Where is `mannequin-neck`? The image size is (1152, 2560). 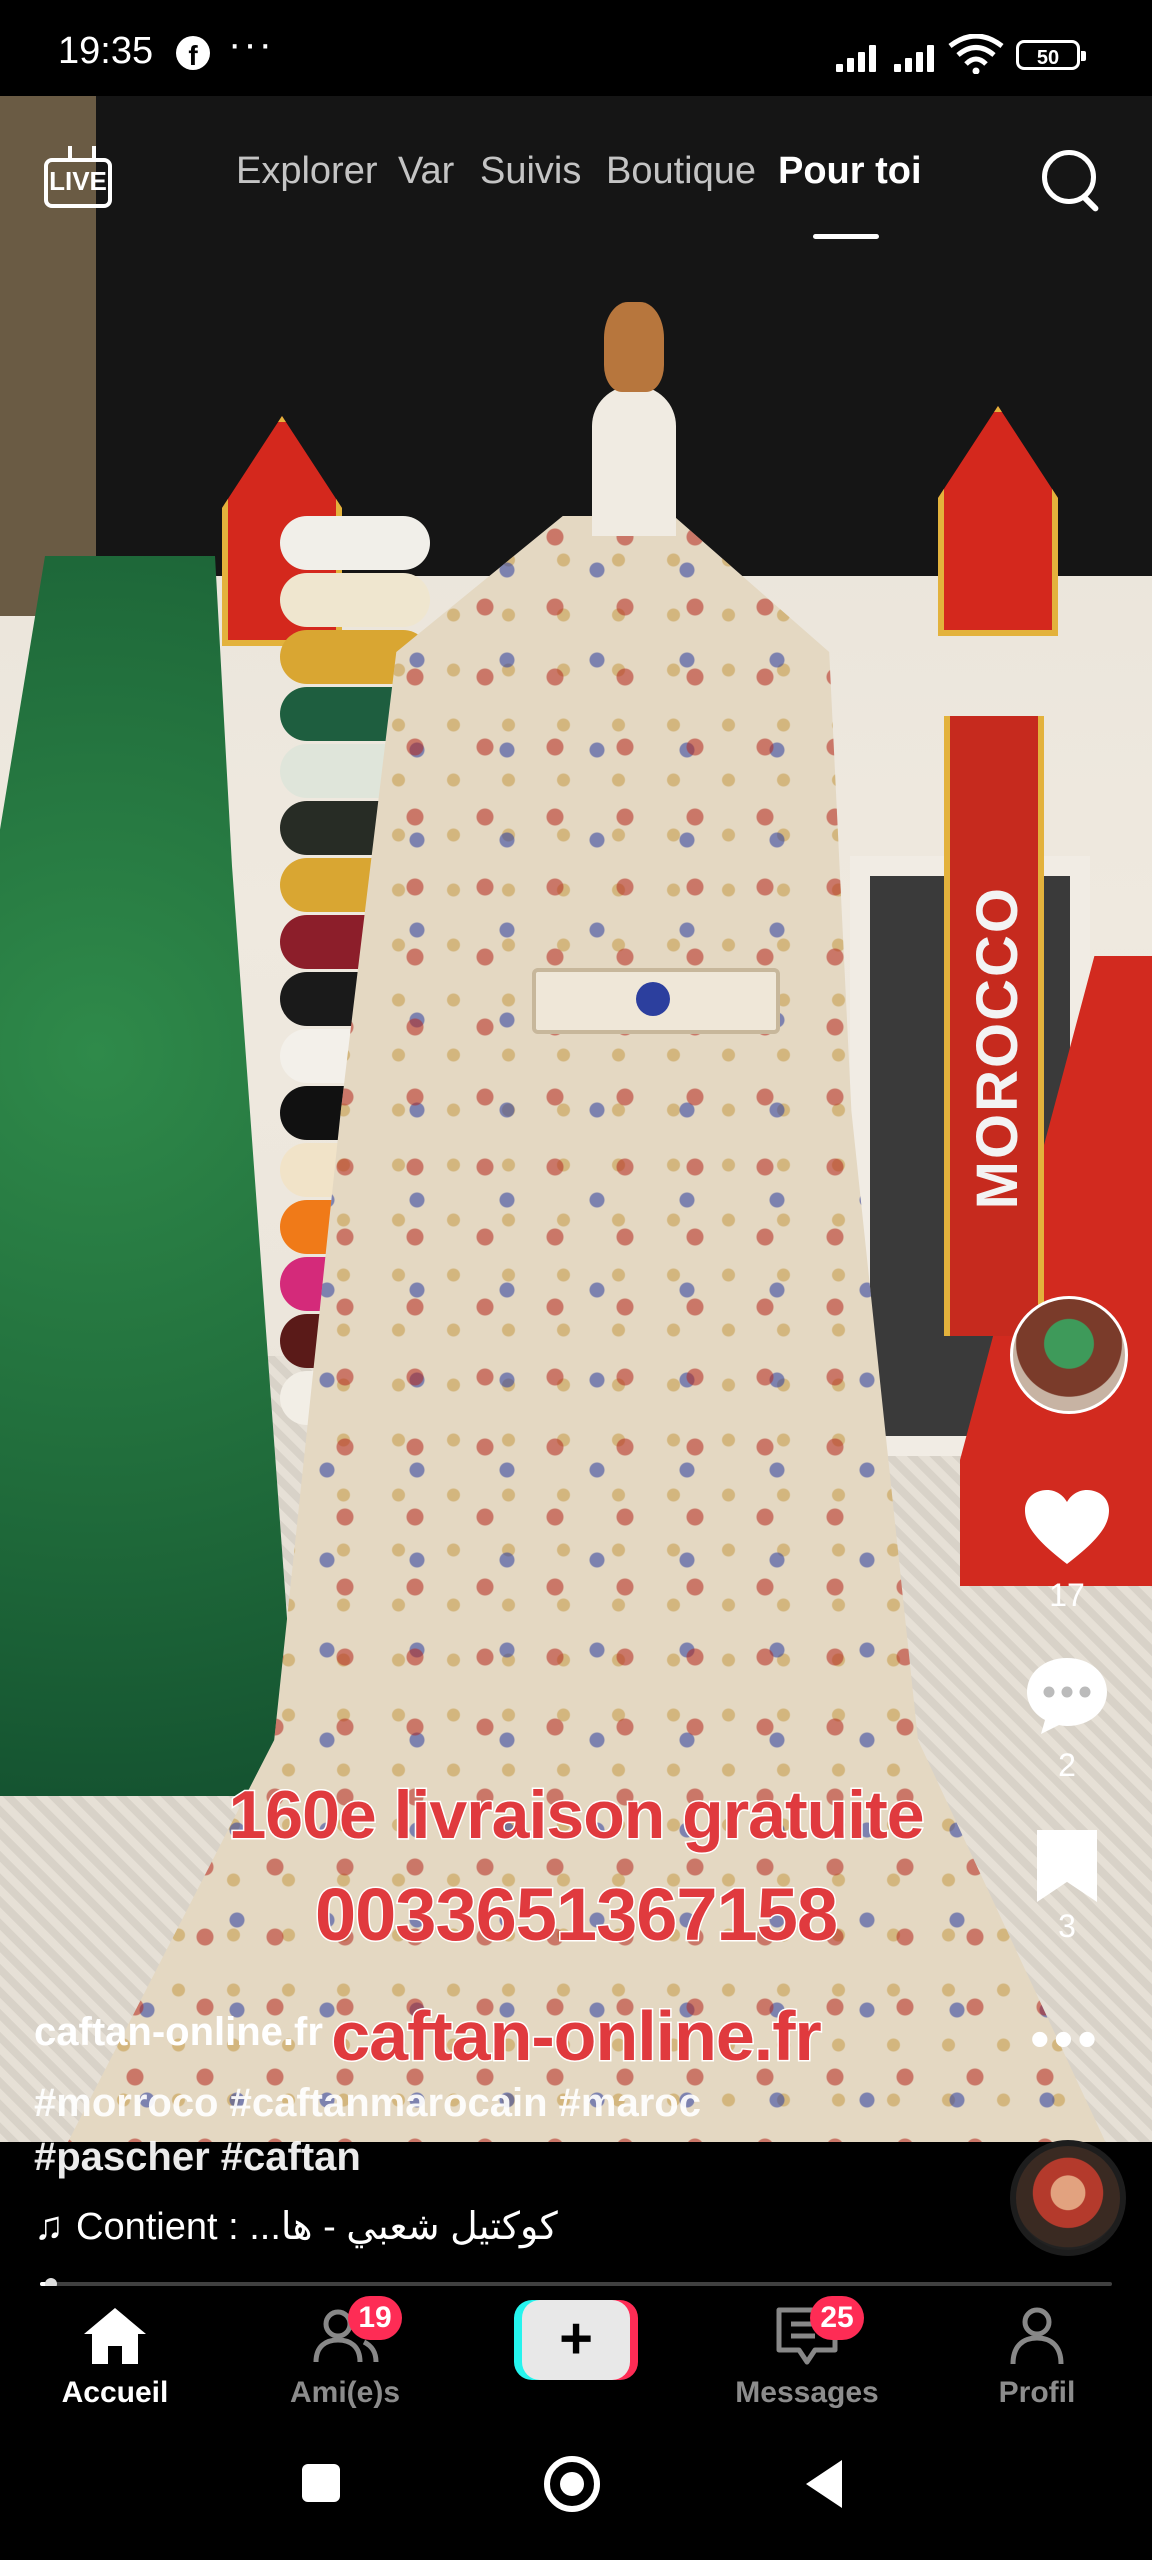 mannequin-neck is located at coordinates (634, 461).